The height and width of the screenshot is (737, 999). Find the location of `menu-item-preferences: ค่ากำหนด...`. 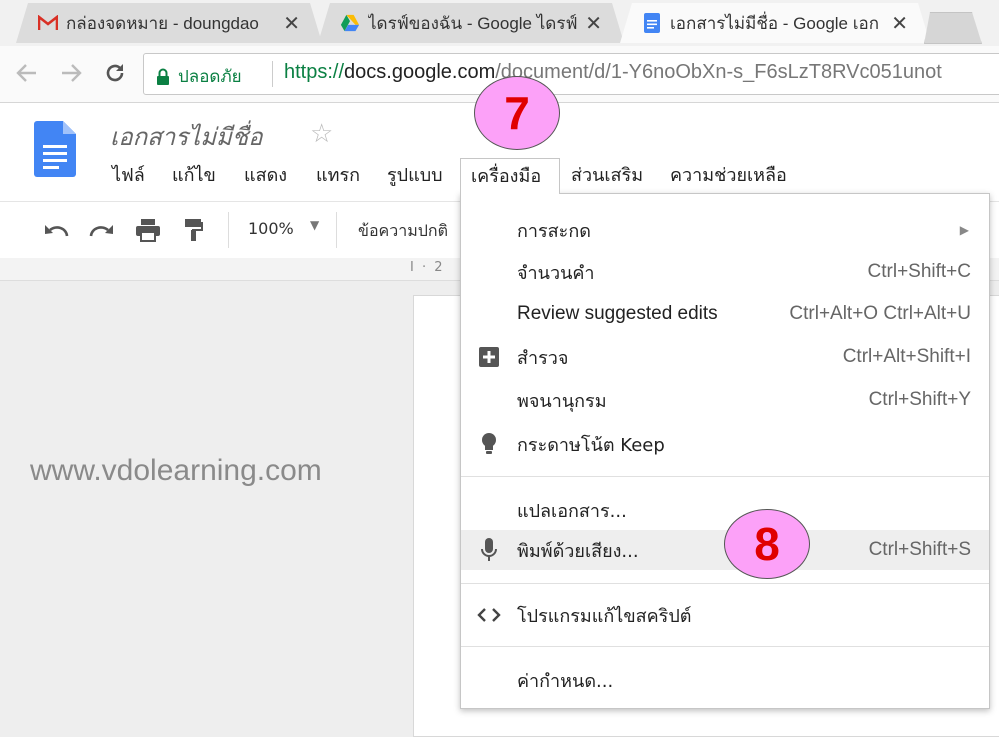

menu-item-preferences: ค่ากำหนด... is located at coordinates (725, 680).